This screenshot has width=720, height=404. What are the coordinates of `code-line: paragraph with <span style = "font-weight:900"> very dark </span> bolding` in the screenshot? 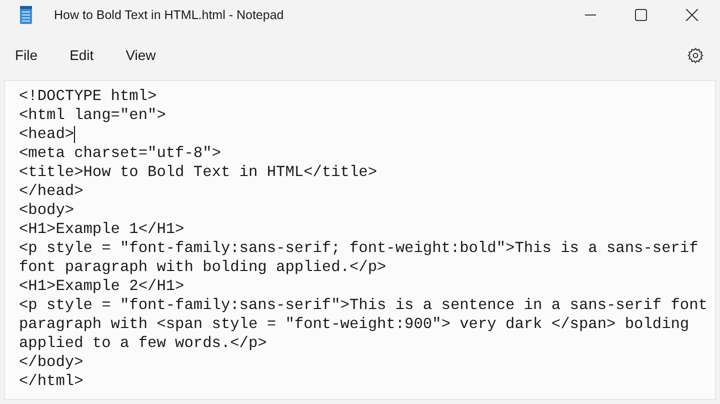 It's located at (354, 324).